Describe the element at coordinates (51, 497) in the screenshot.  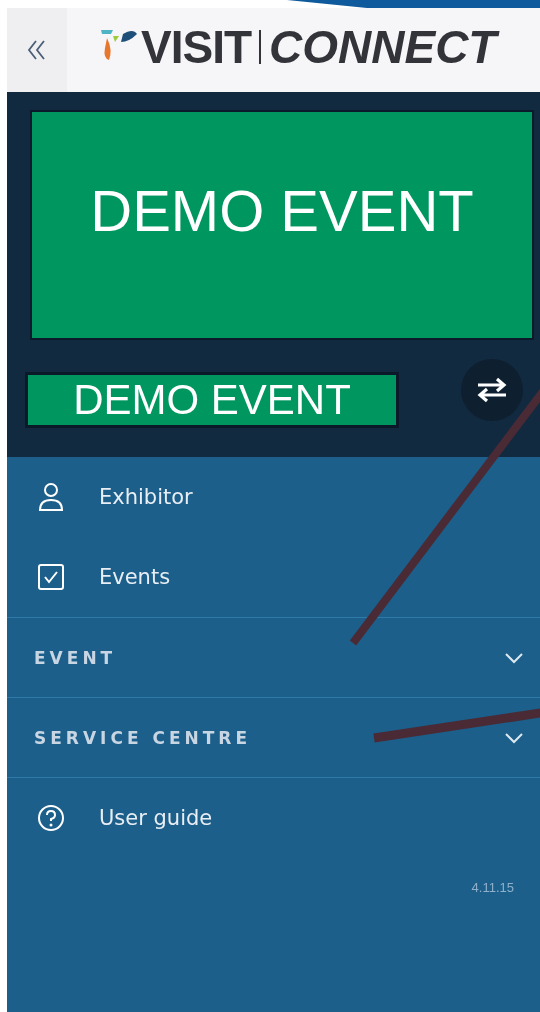
I see `person-icon` at that location.